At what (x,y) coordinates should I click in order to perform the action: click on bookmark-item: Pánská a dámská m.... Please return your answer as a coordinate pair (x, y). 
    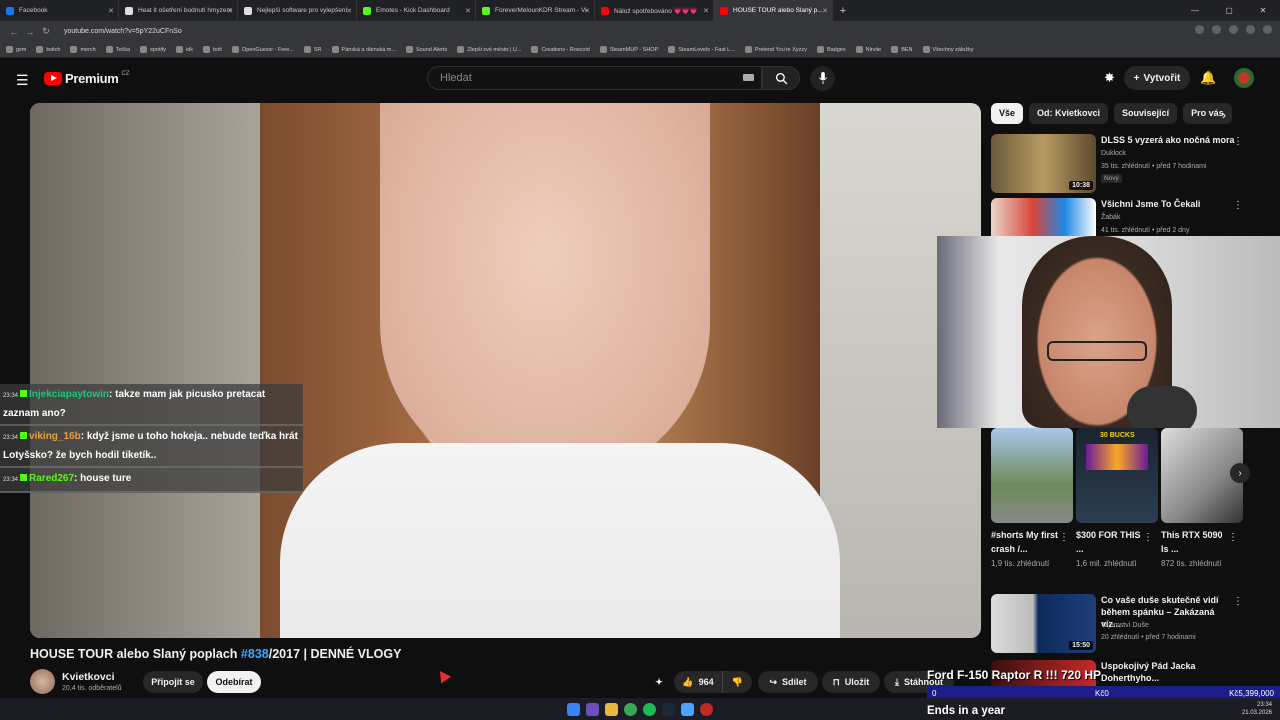
    Looking at the image, I should click on (363, 49).